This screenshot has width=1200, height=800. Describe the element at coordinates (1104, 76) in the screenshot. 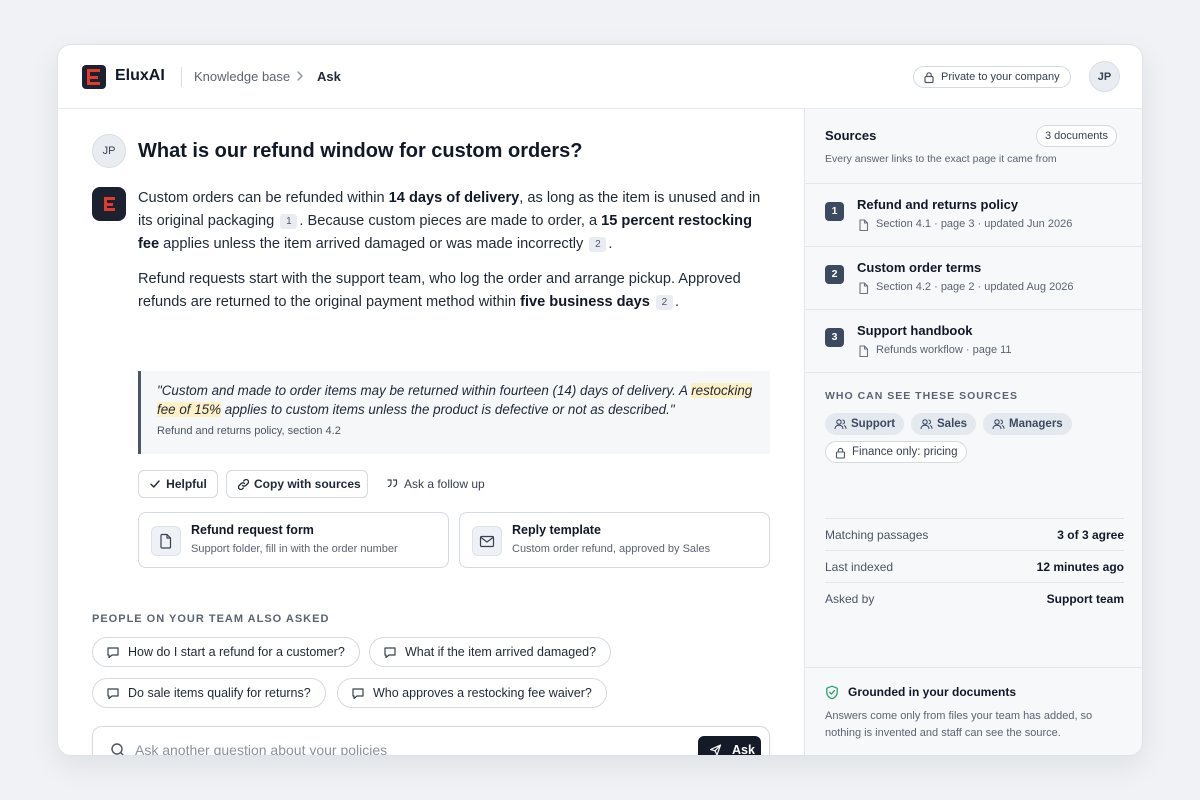

I see `user-avatar: JP` at that location.